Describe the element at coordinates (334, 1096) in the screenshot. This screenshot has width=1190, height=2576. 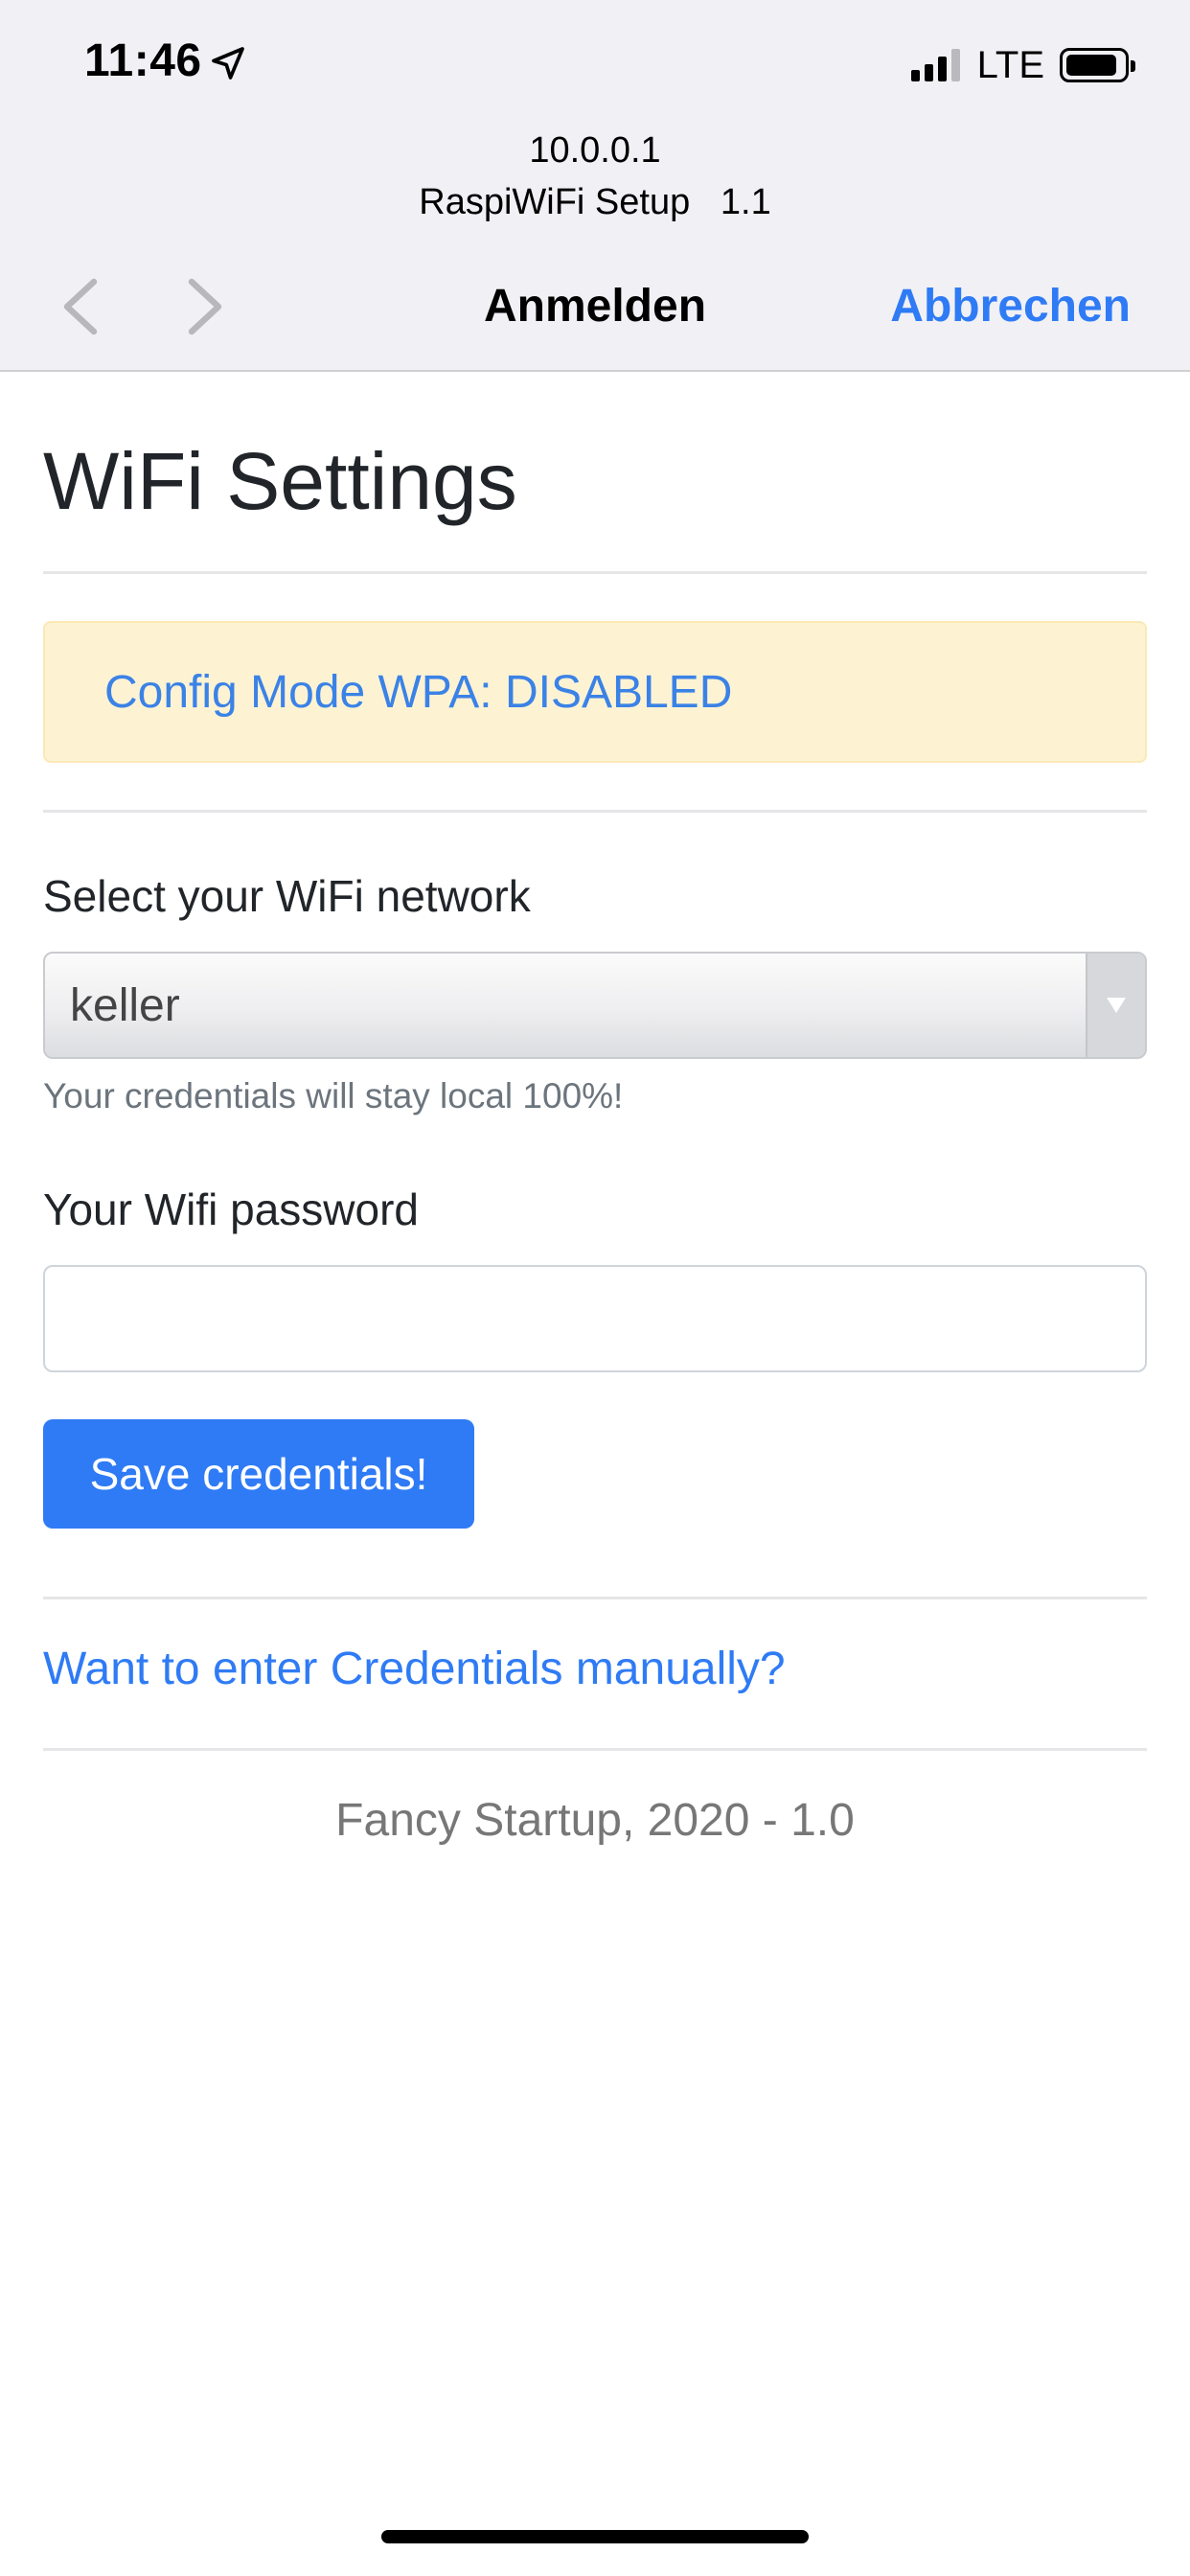
I see `network-help-text: Your credentials will stay local 100%!` at that location.